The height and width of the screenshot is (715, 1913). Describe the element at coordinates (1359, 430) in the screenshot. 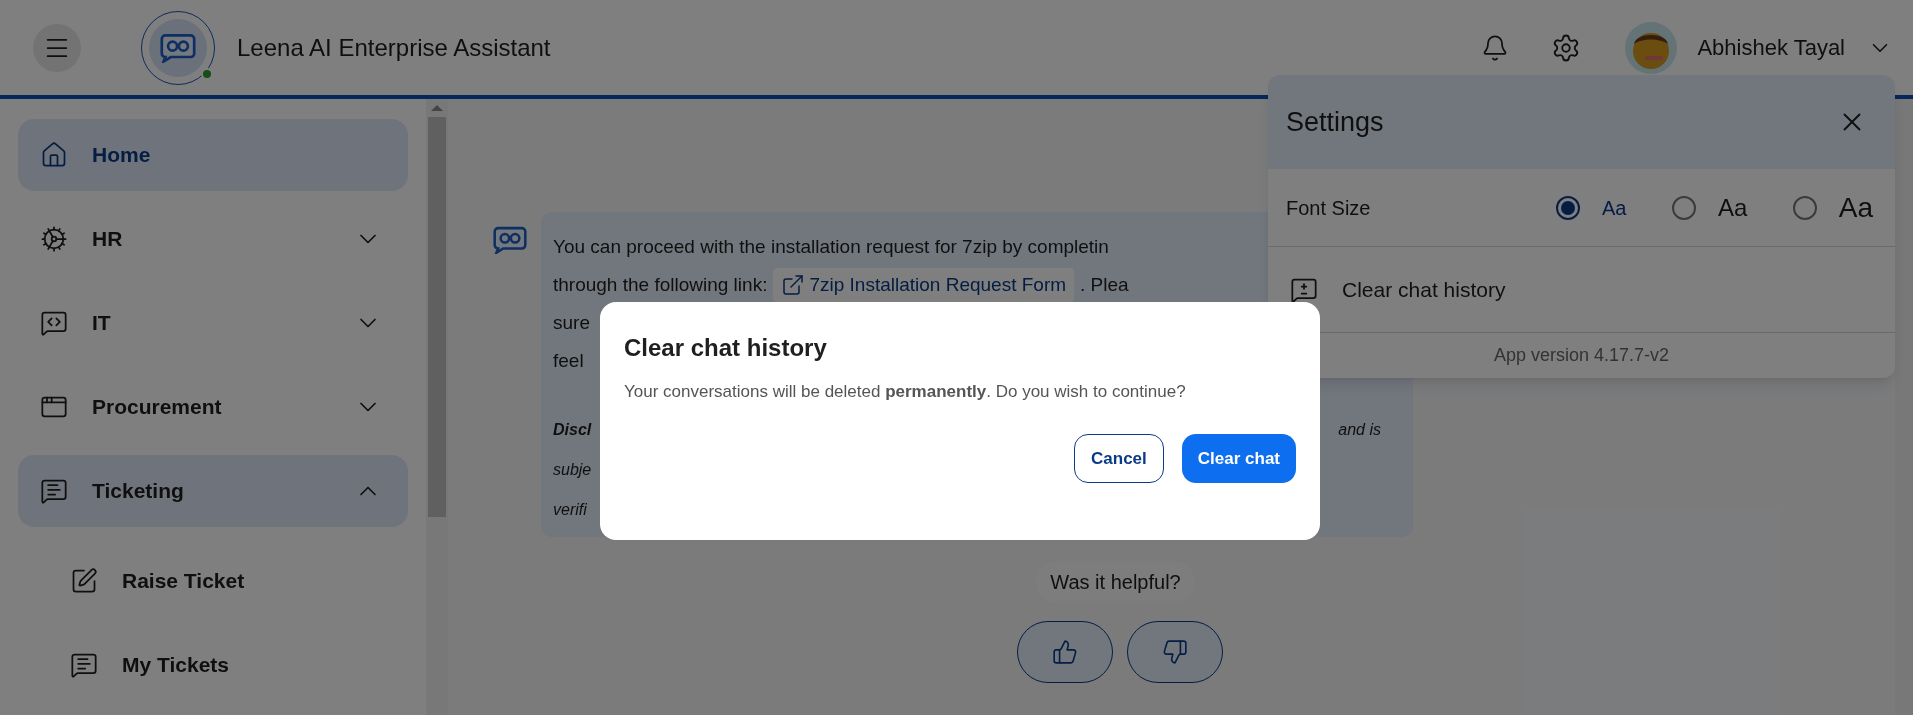

I see `disclaimer-text: and is` at that location.